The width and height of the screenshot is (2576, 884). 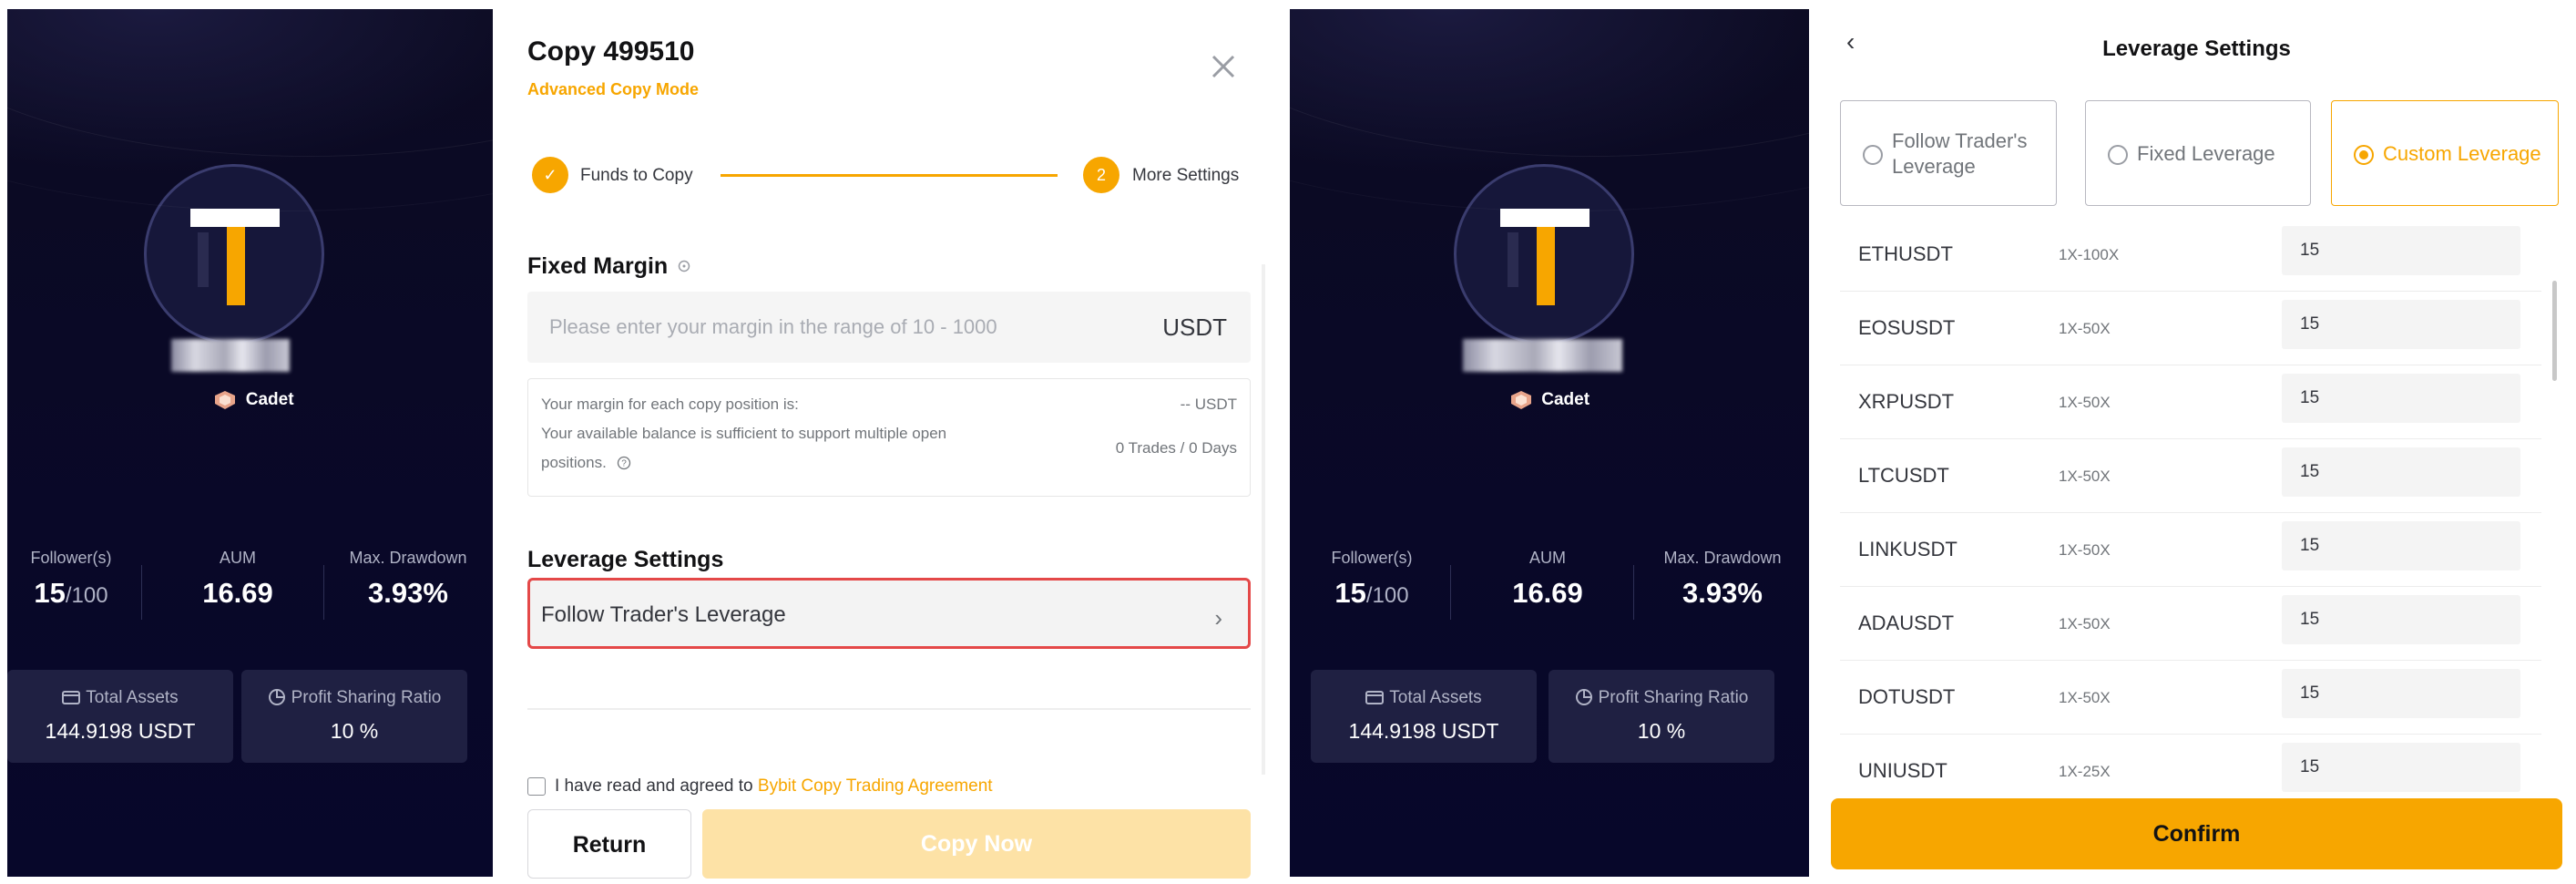 I want to click on pair-symbol: LTCUSDT, so click(x=1903, y=475).